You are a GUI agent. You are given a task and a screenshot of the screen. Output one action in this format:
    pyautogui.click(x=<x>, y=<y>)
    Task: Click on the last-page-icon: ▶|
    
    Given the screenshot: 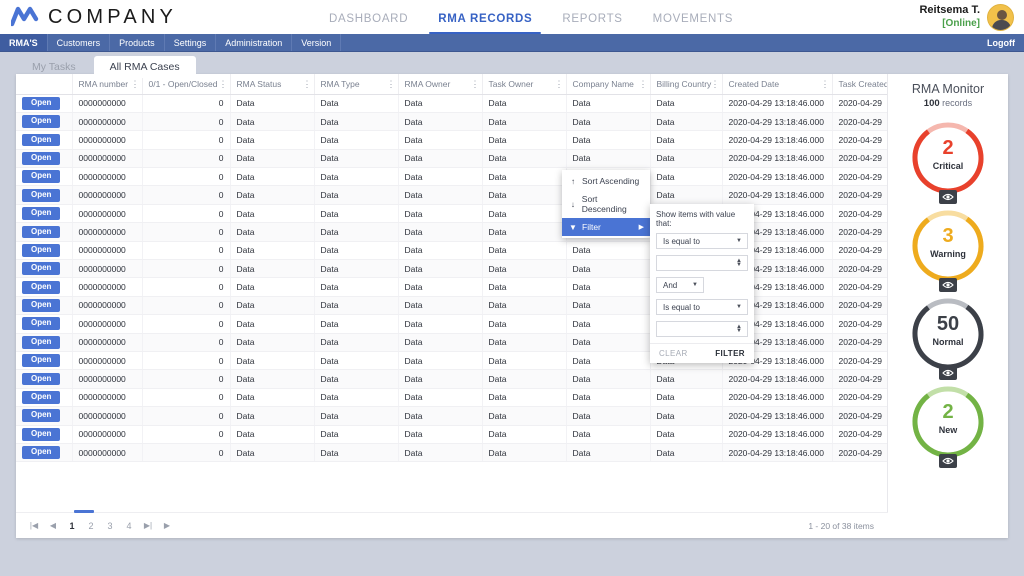 What is the action you would take?
    pyautogui.click(x=148, y=526)
    